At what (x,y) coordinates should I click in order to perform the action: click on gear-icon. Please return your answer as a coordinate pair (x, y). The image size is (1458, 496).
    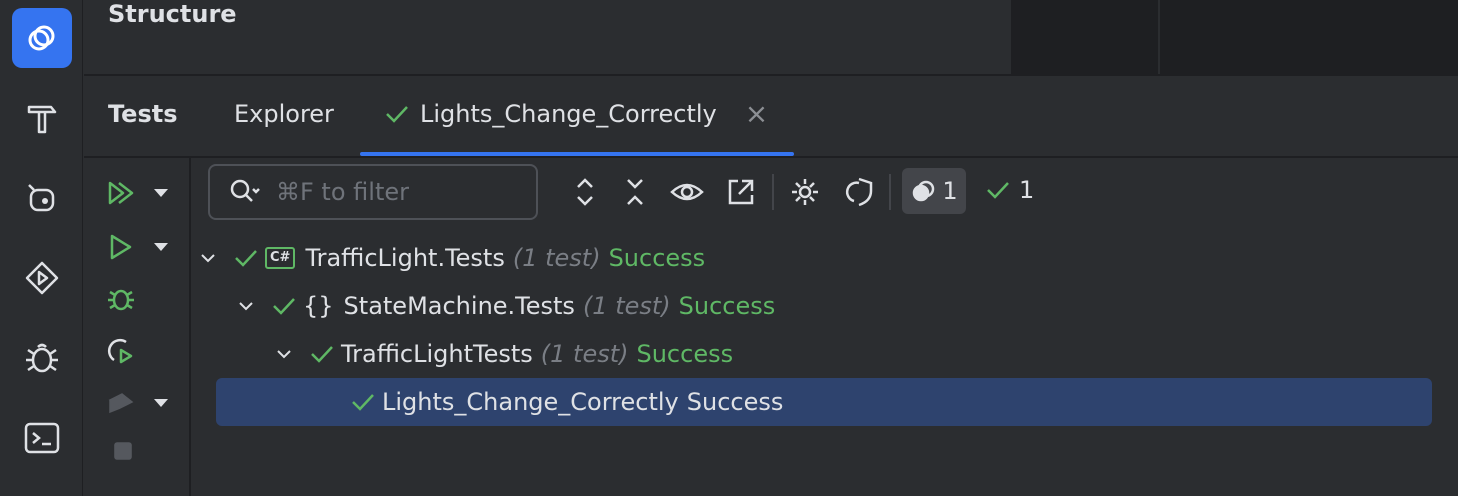
    Looking at the image, I should click on (805, 192).